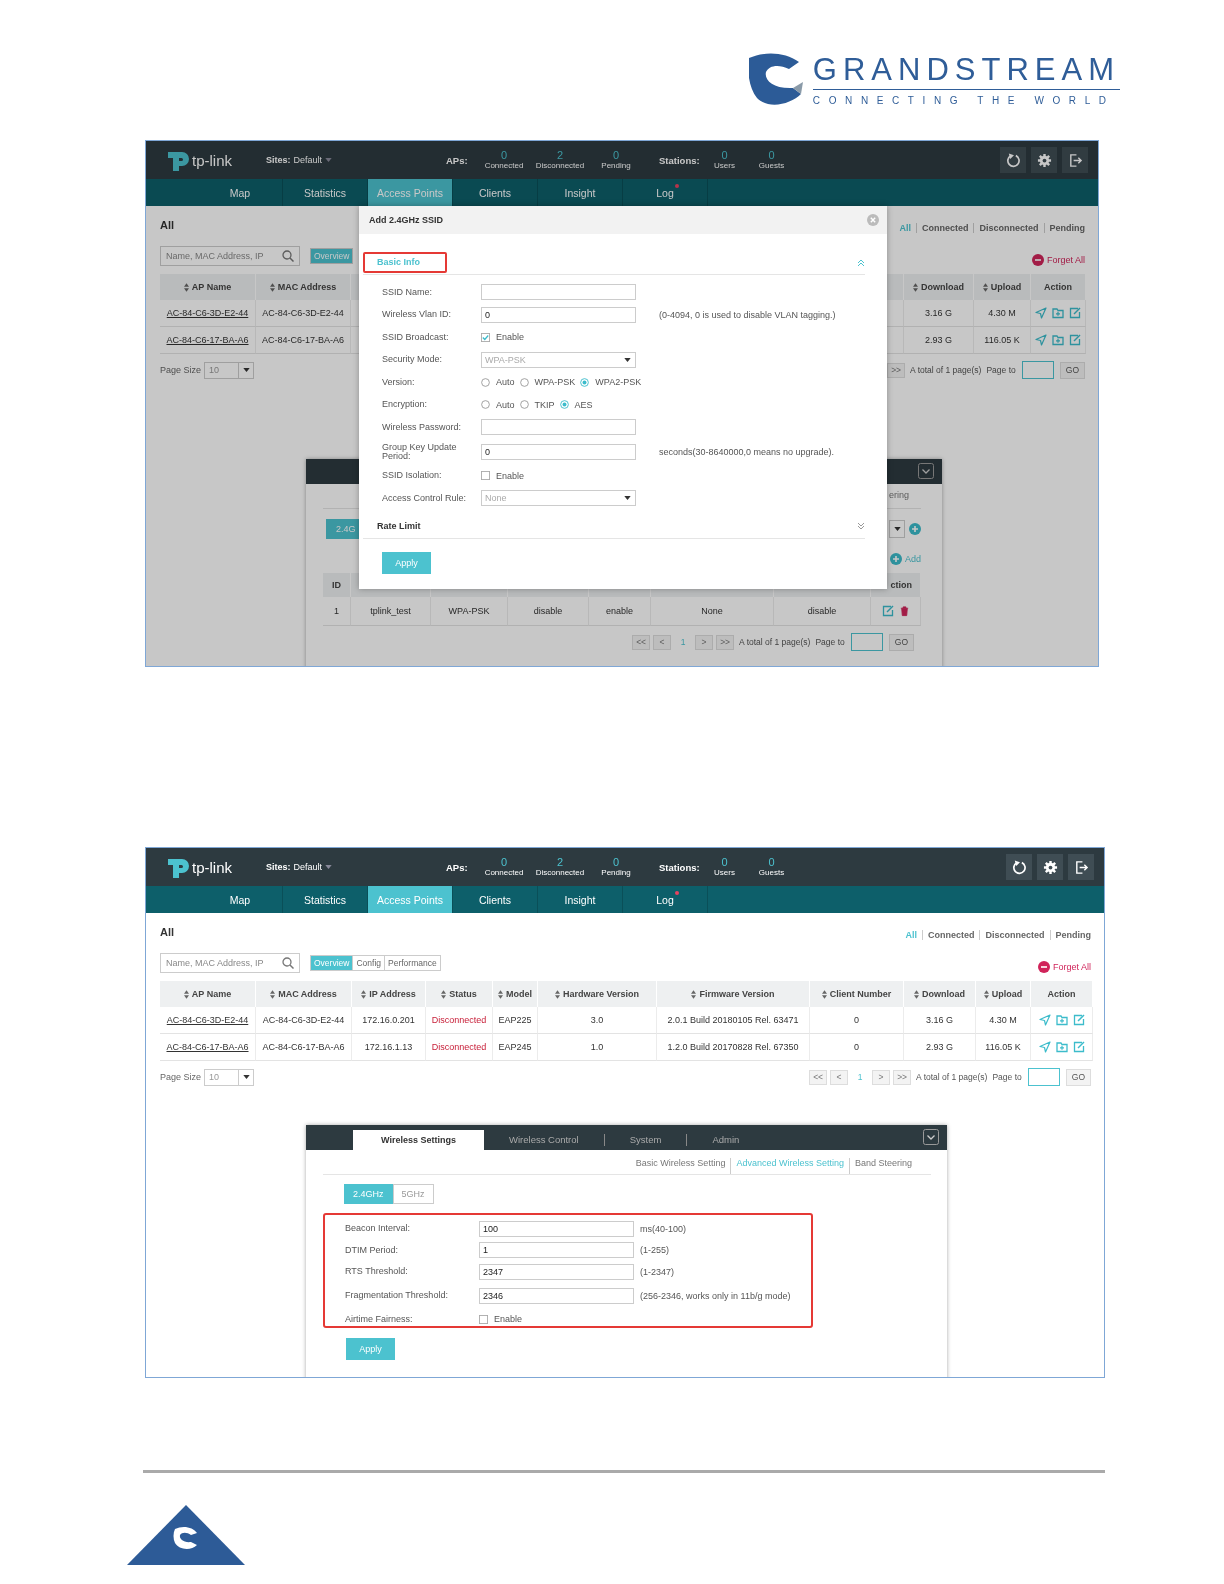 The height and width of the screenshot is (1584, 1224). Describe the element at coordinates (556, 1271) in the screenshot. I see `input-field: 2347` at that location.